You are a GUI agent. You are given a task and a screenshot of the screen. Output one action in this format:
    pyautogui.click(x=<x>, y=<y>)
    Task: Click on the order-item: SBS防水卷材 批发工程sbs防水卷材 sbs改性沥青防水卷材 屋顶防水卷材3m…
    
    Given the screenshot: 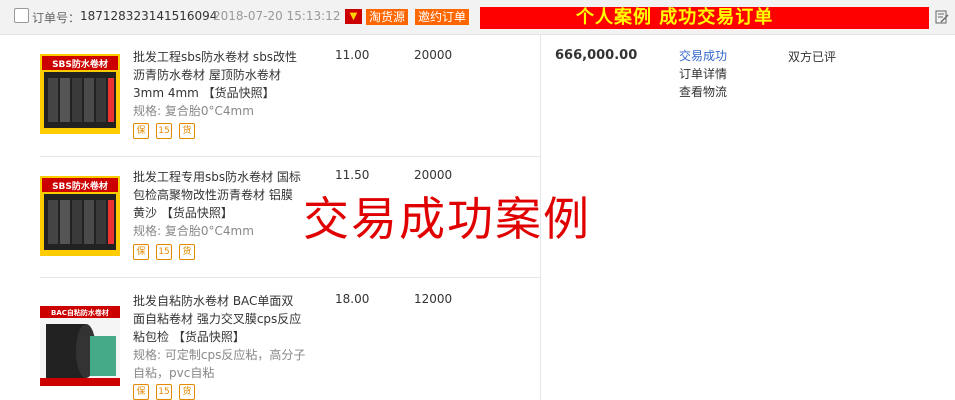 What is the action you would take?
    pyautogui.click(x=290, y=102)
    